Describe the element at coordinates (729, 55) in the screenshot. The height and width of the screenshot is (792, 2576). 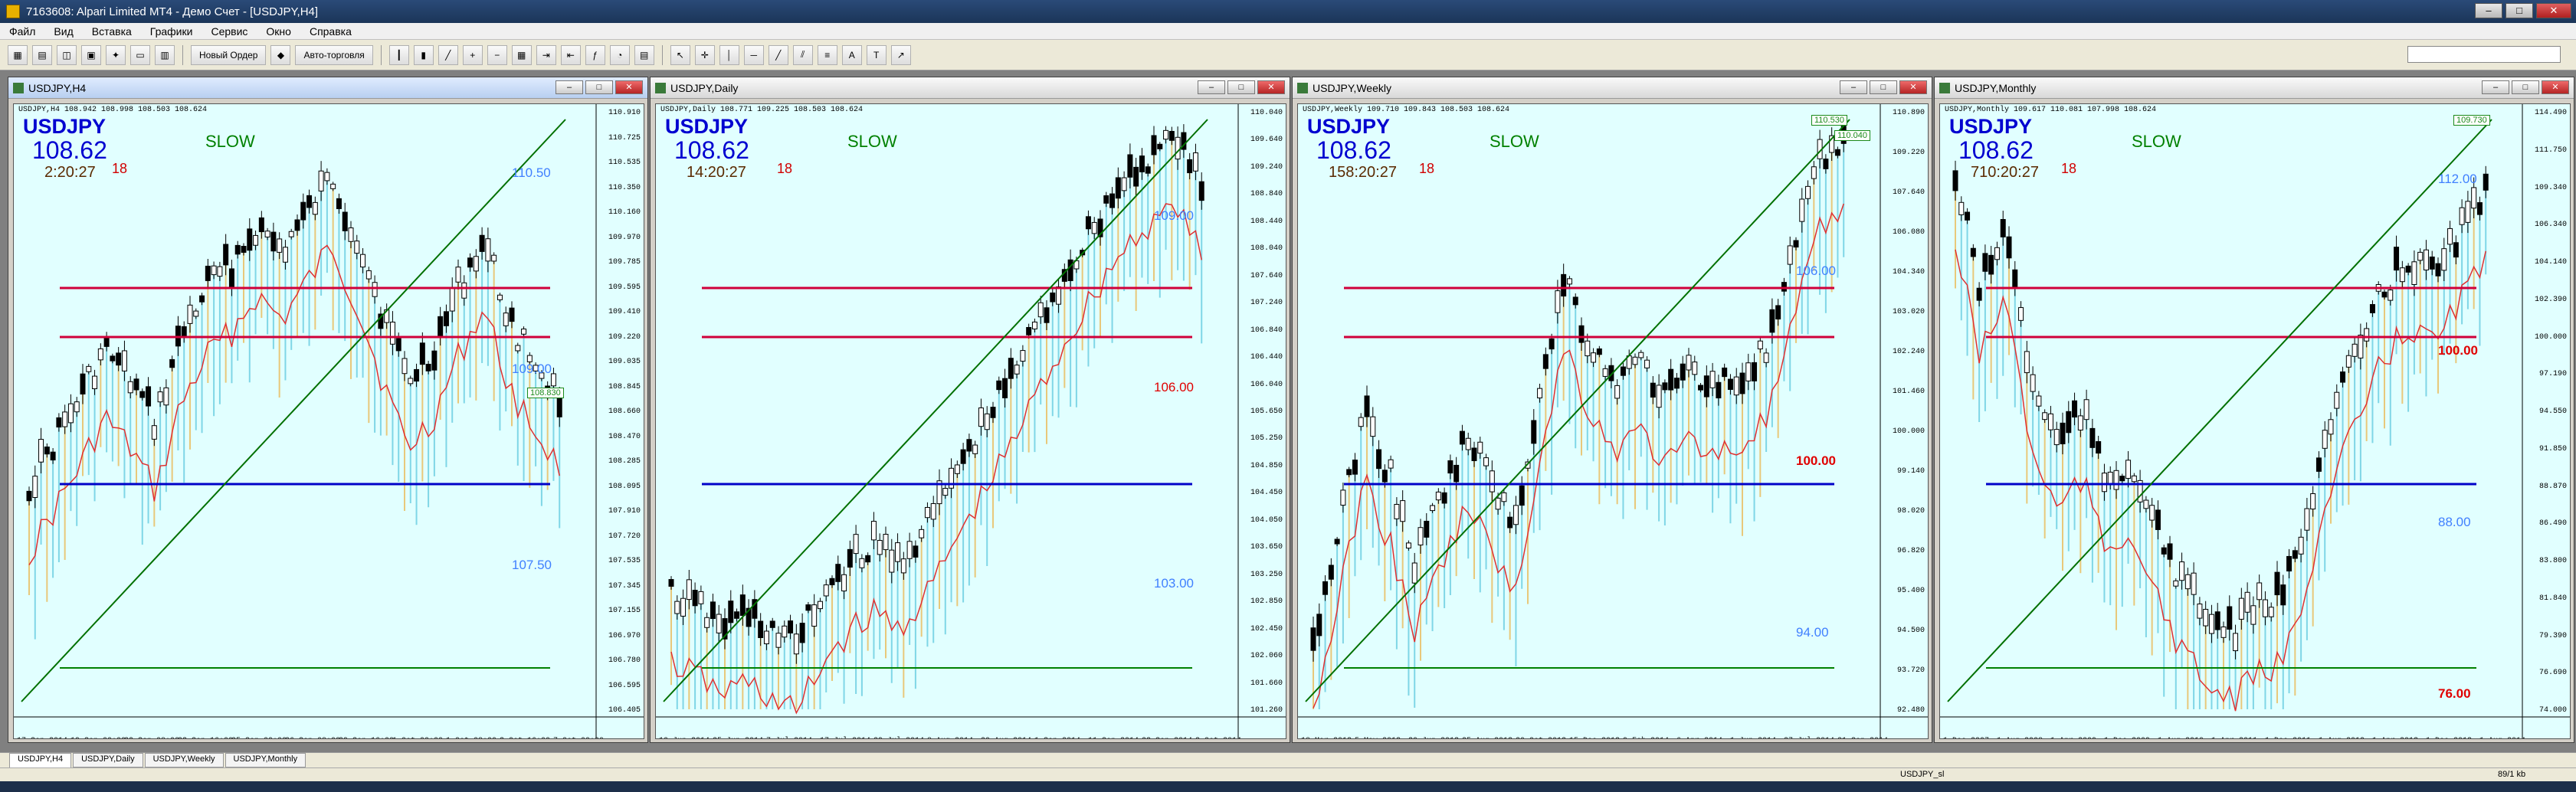
I see `vertical-line-icon: │` at that location.